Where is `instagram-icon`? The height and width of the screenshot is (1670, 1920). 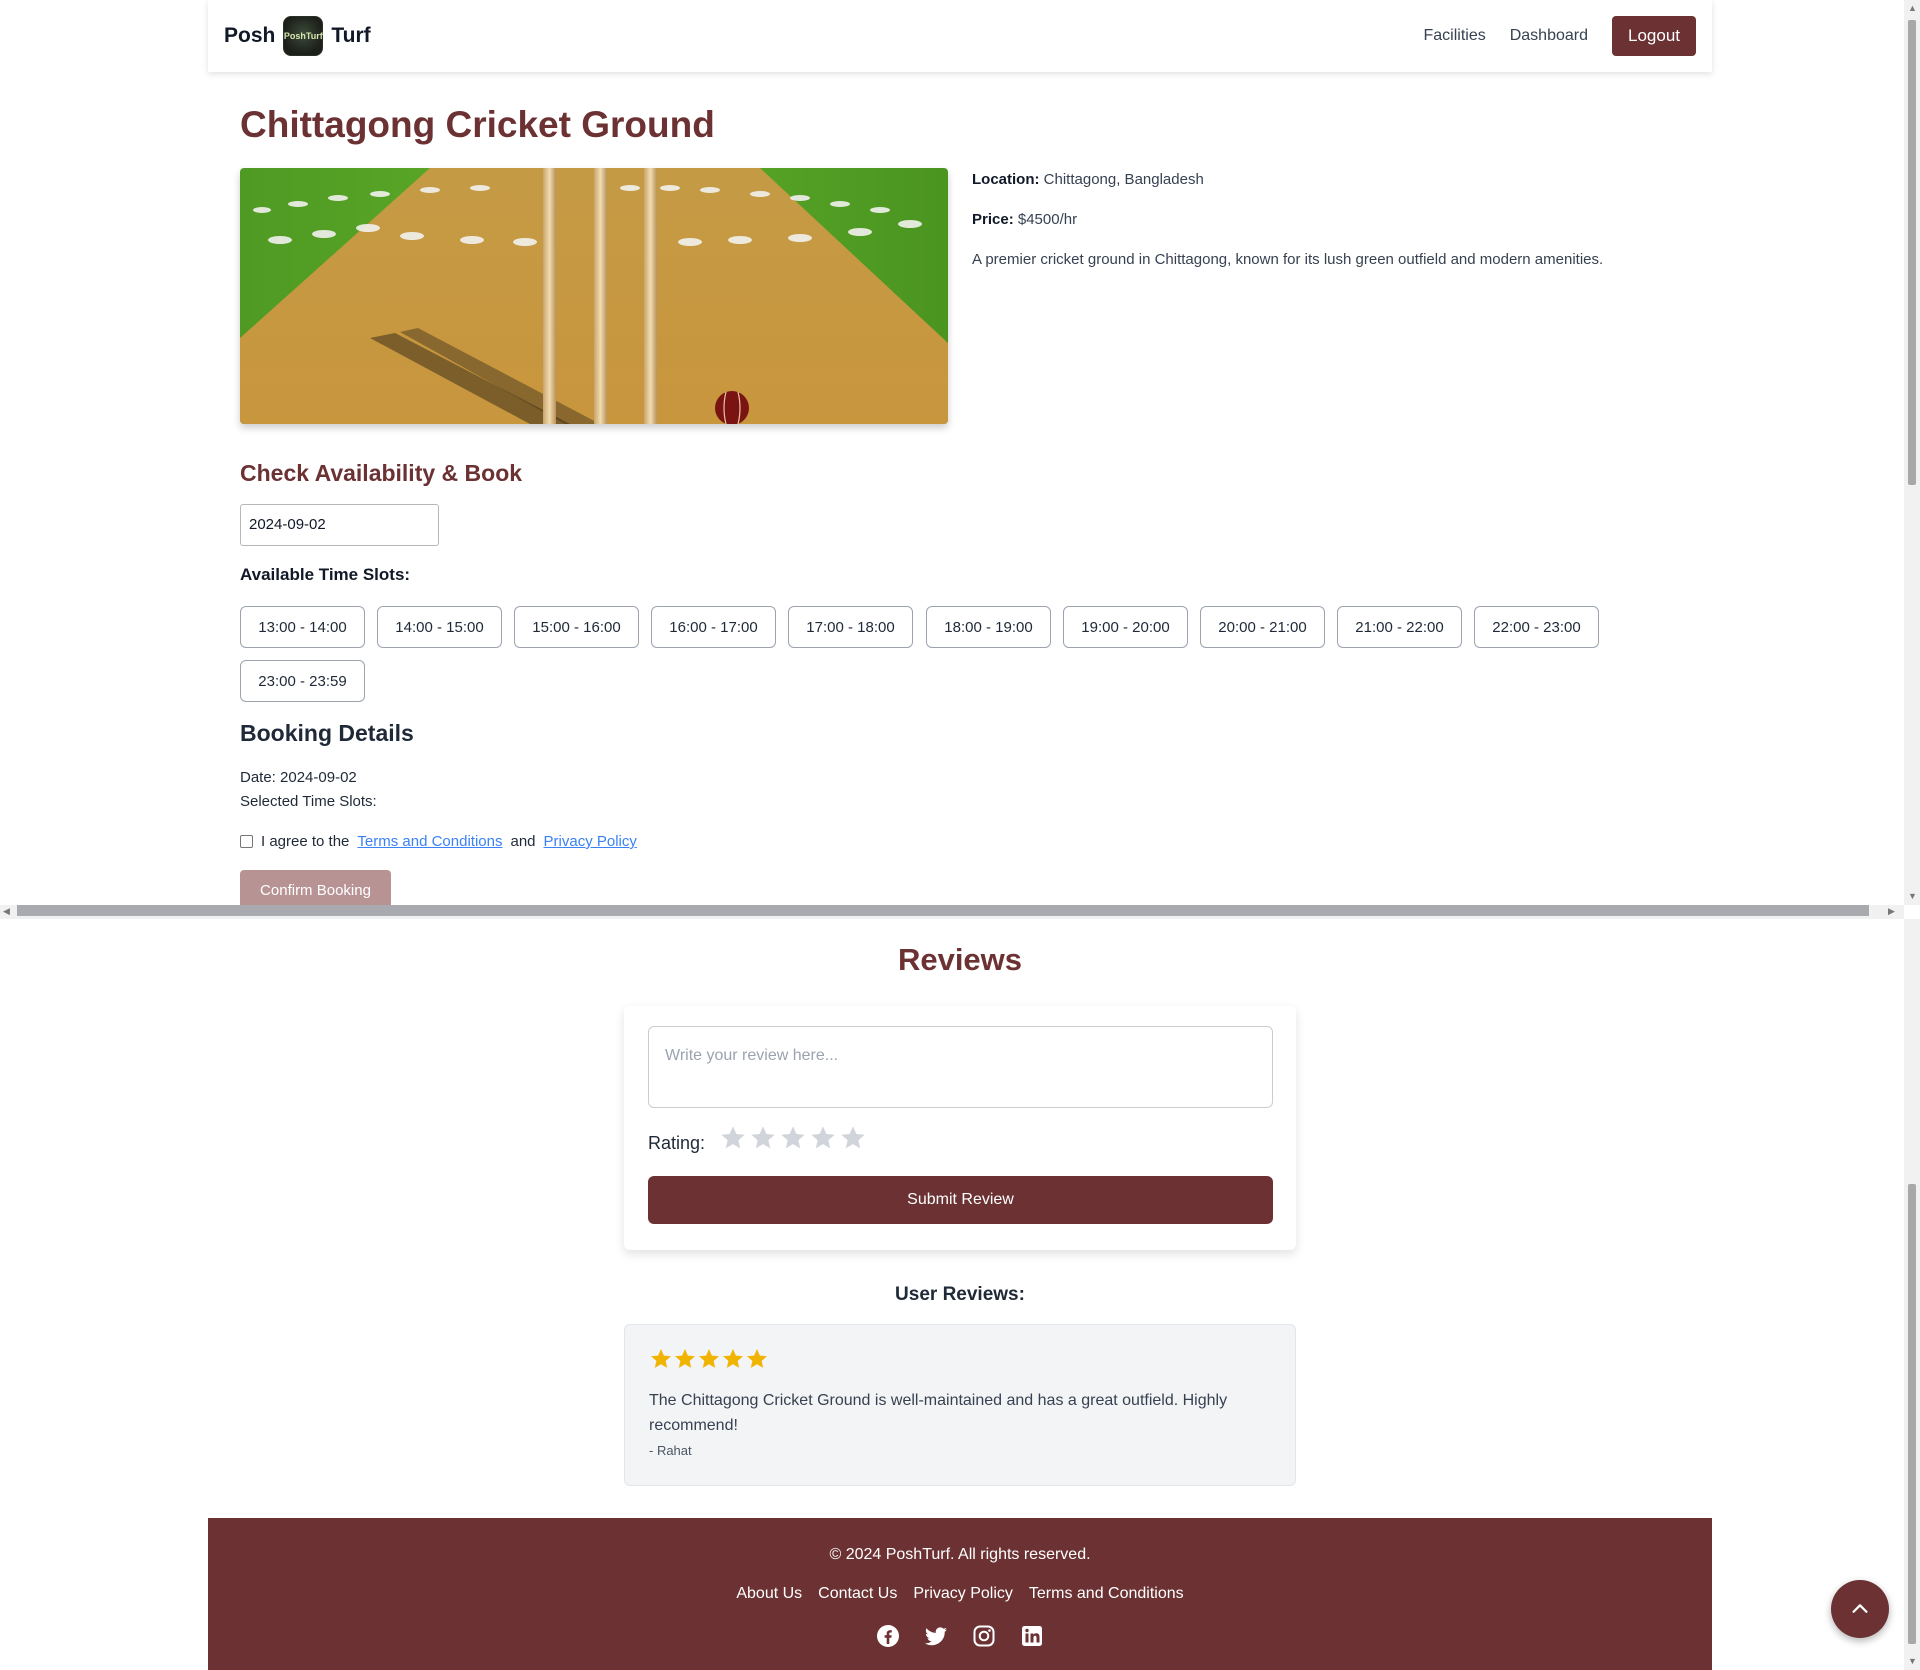
instagram-icon is located at coordinates (984, 1636).